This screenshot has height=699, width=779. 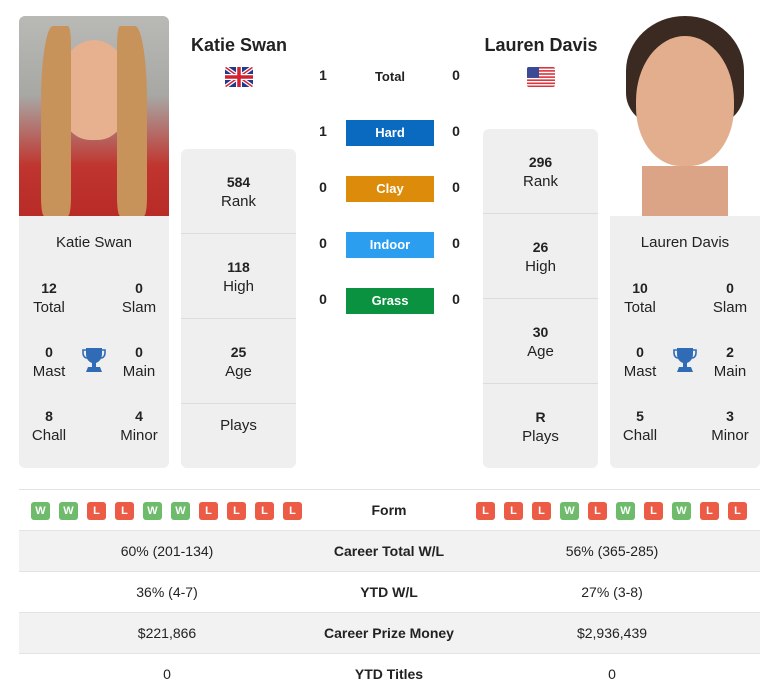 I want to click on player-left-stats-column: 584 Rank 118 High 25 Age Plays, so click(x=238, y=308).